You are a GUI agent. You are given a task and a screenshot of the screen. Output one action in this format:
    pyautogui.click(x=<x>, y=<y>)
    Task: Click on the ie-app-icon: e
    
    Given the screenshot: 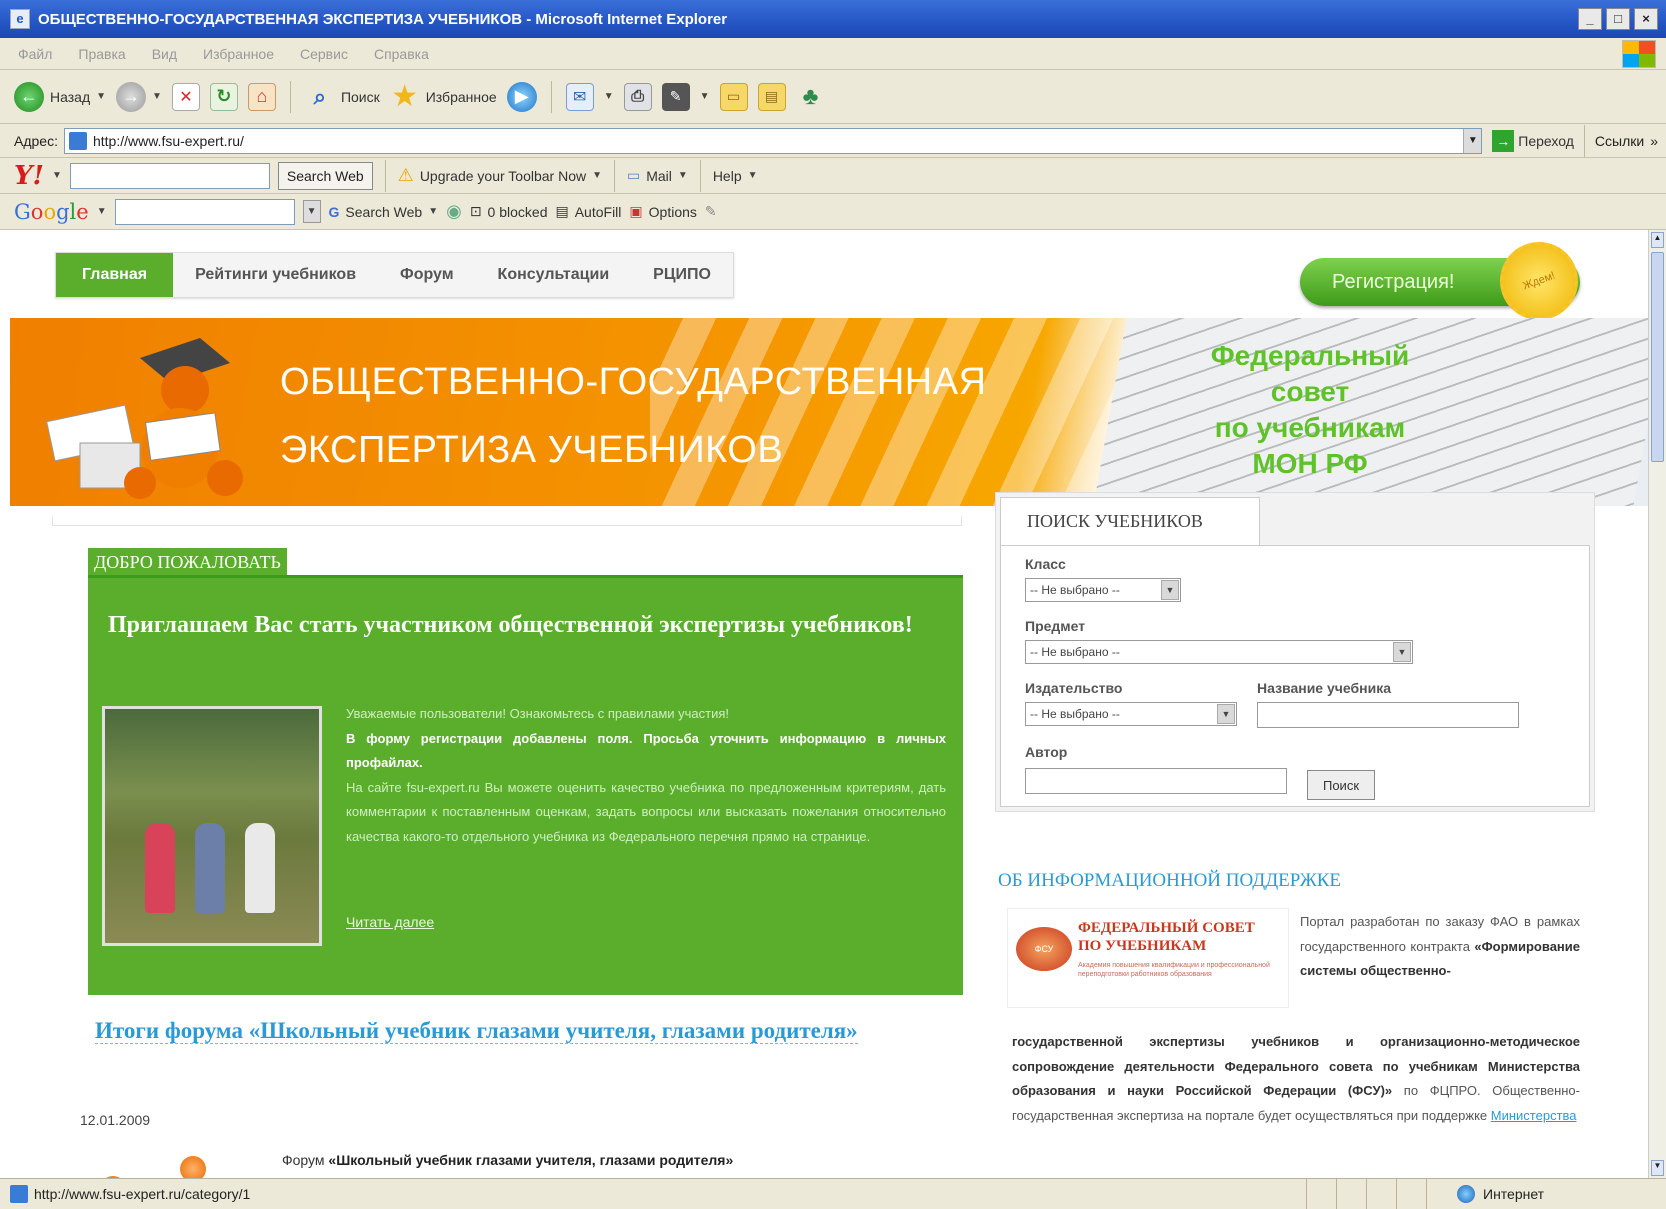 What is the action you would take?
    pyautogui.click(x=20, y=19)
    